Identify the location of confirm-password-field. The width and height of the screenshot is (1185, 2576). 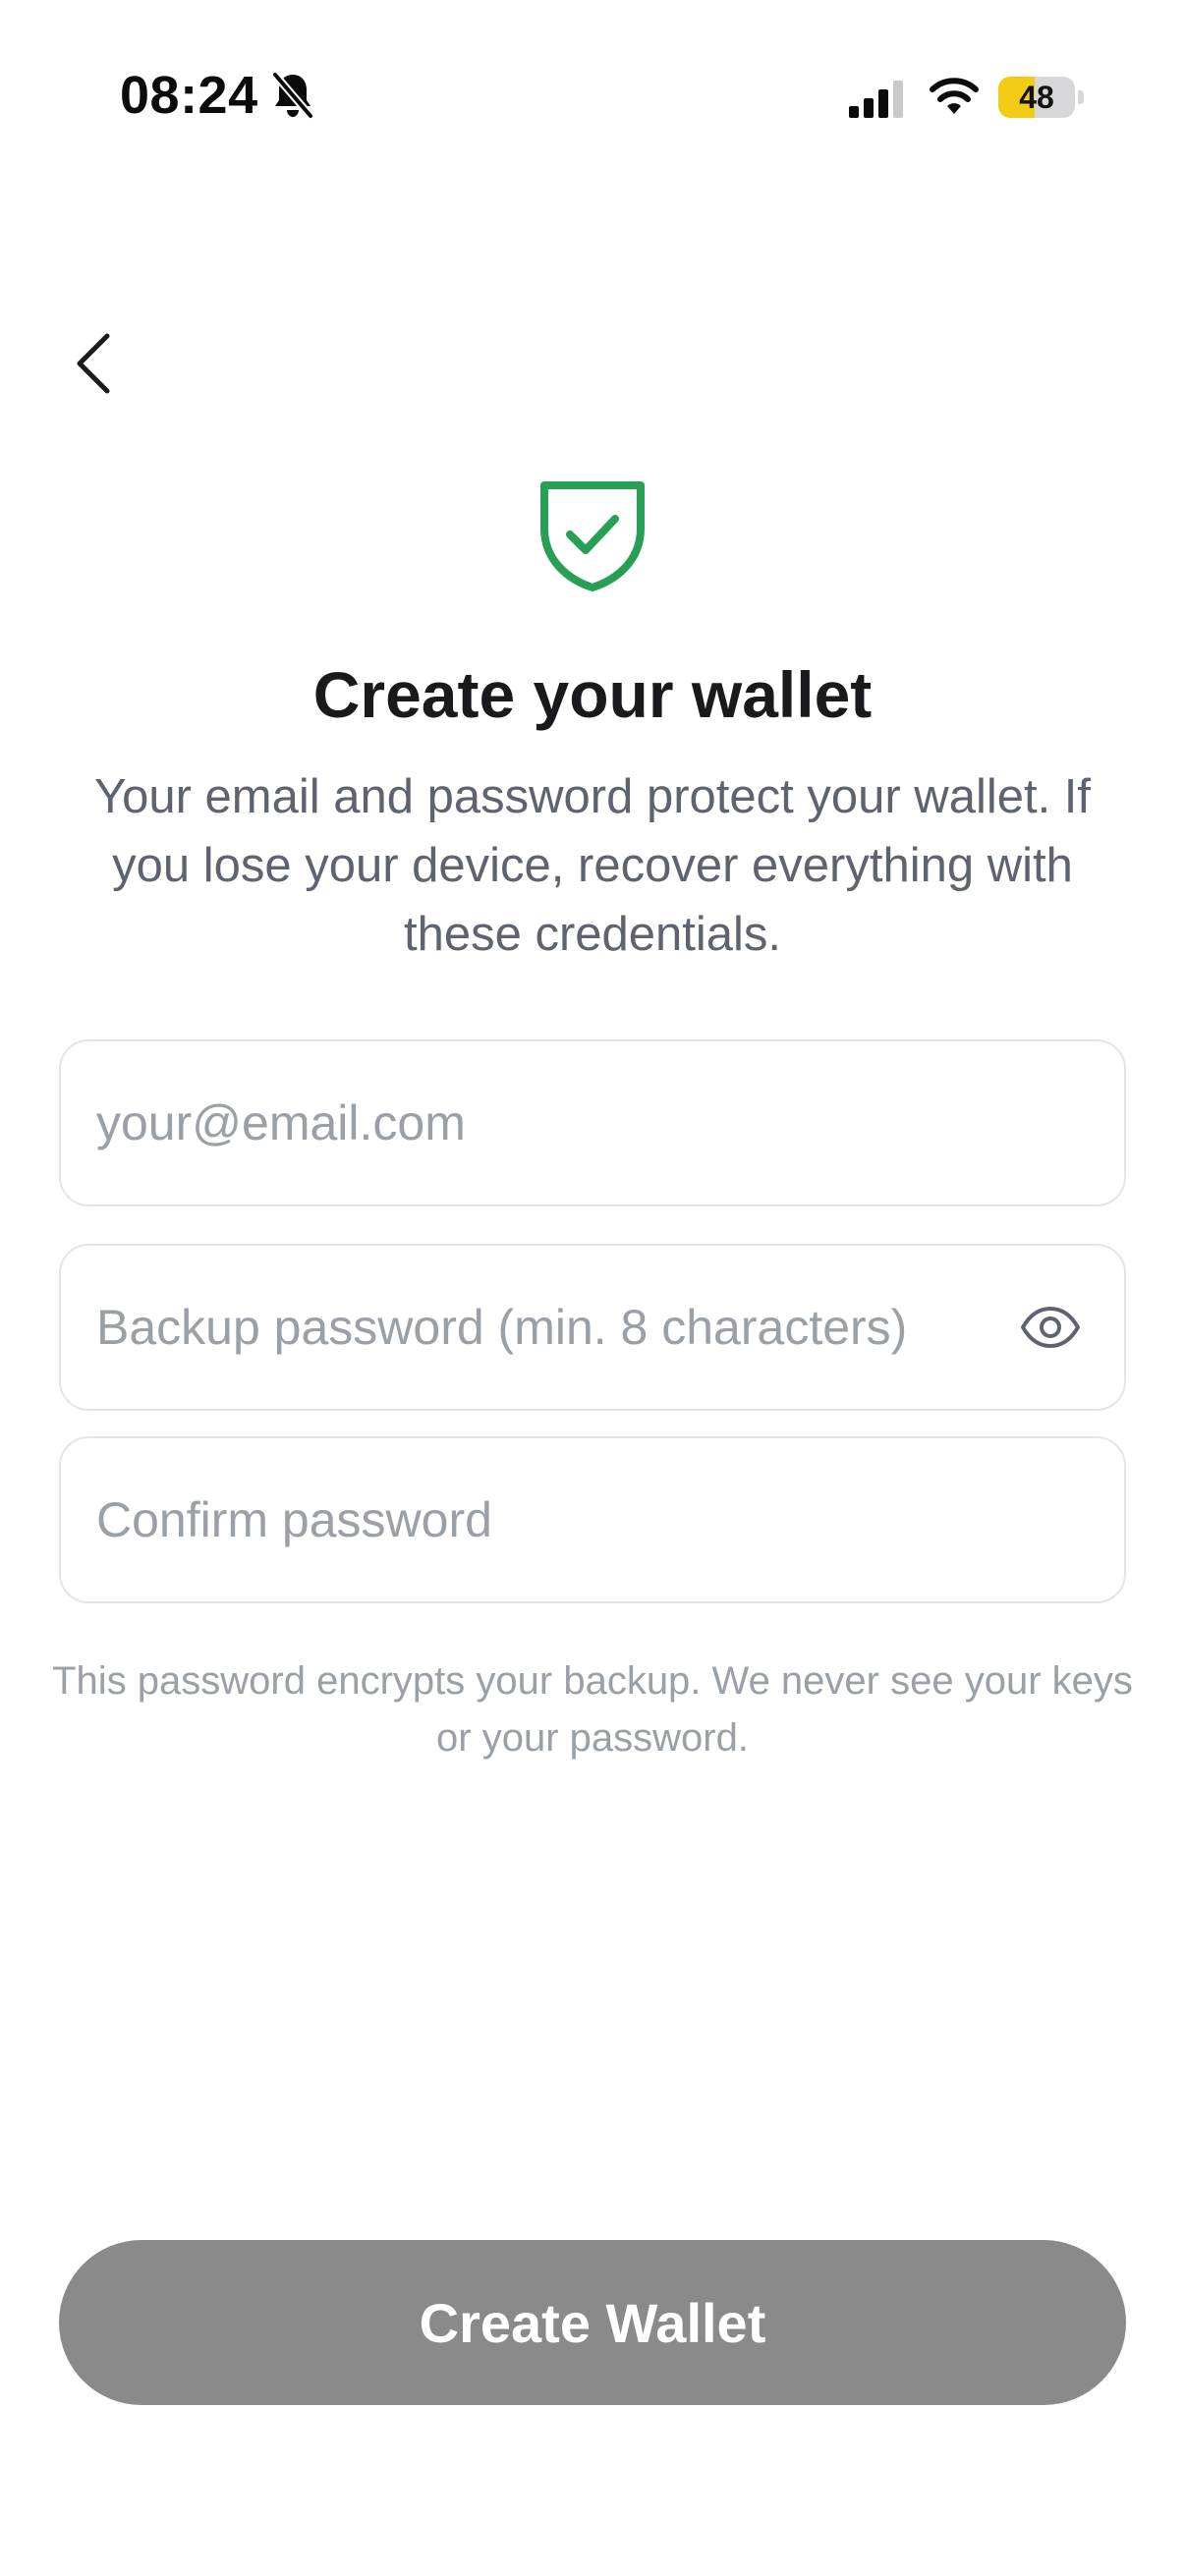
(558, 1519).